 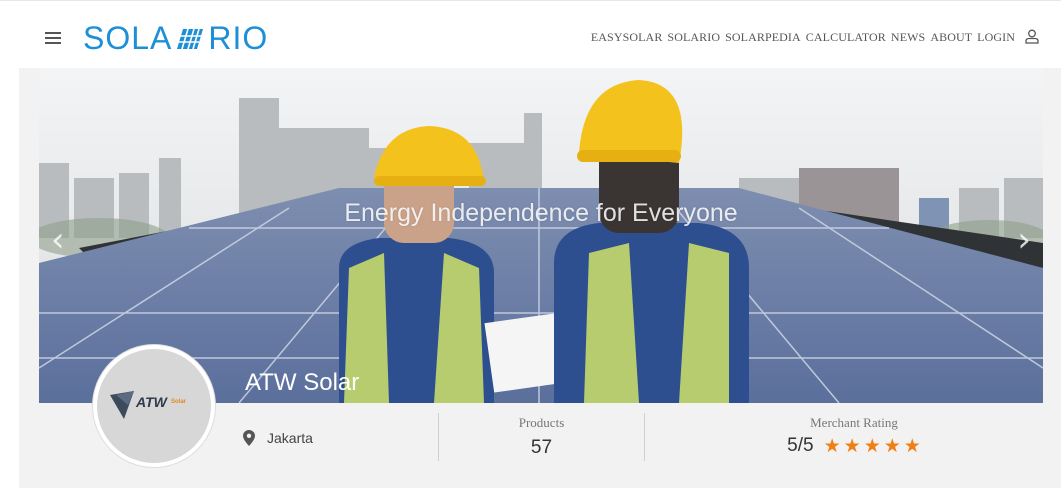 I want to click on nav-easysolar: EASYSOLAR, so click(x=627, y=37).